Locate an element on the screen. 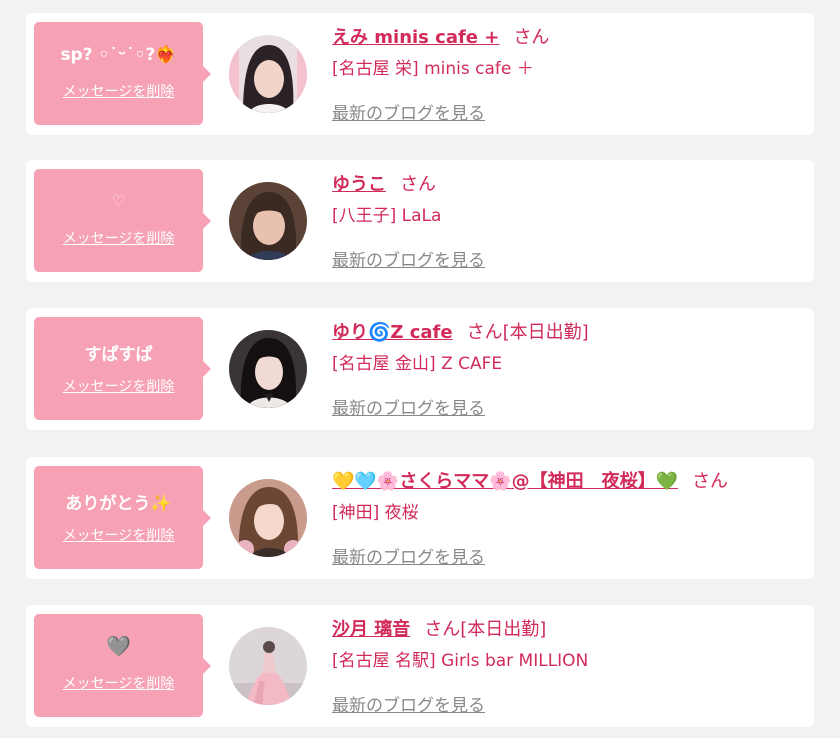 The width and height of the screenshot is (840, 738). user-name-link: ゆり🌀Z cafe is located at coordinates (392, 332).